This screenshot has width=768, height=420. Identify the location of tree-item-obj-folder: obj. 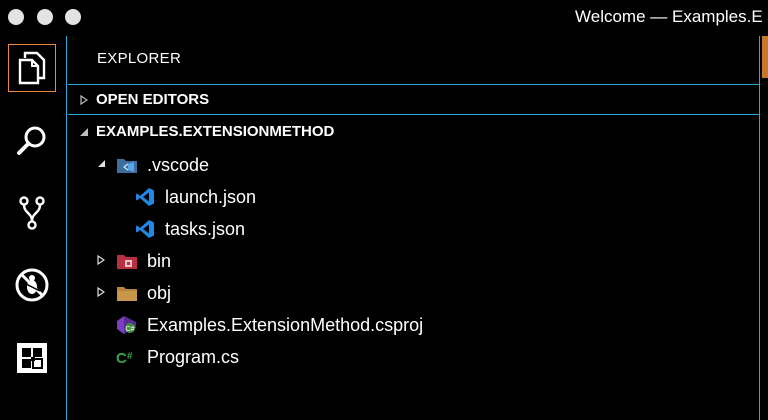
(132, 293).